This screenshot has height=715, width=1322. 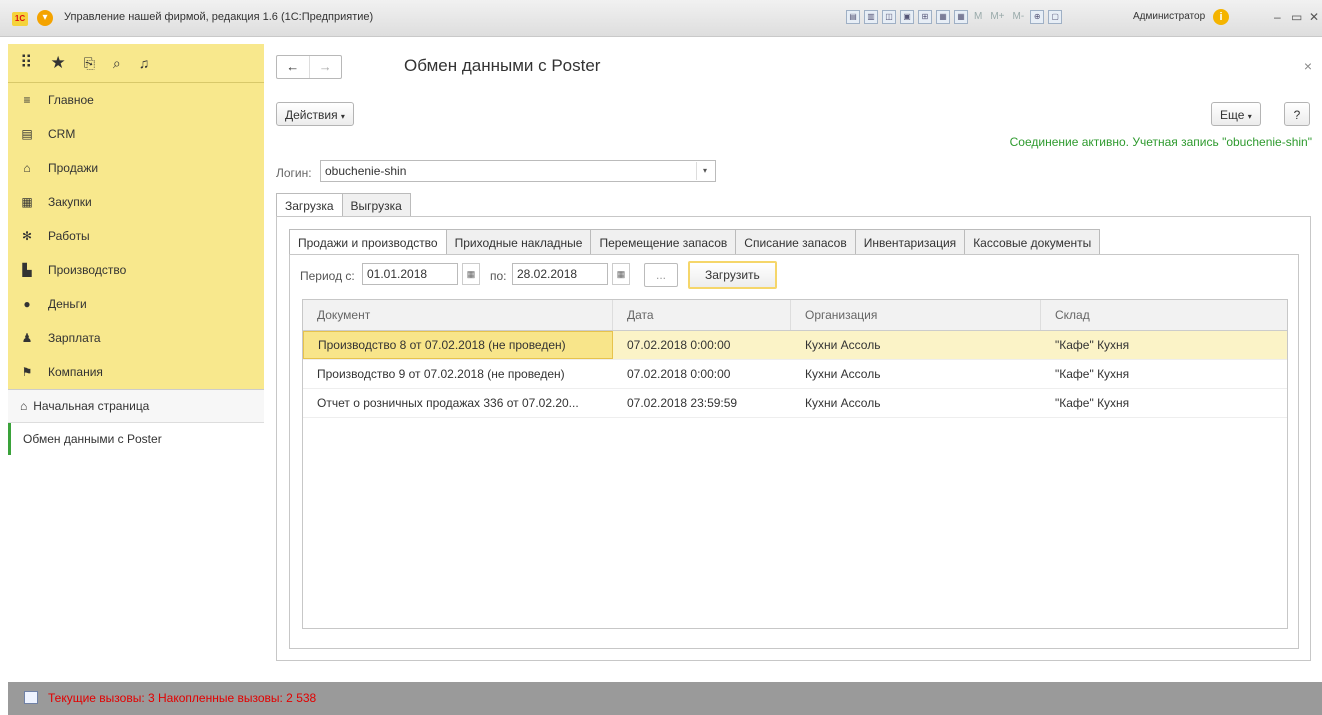 I want to click on column-header-date: Дата, so click(x=702, y=315).